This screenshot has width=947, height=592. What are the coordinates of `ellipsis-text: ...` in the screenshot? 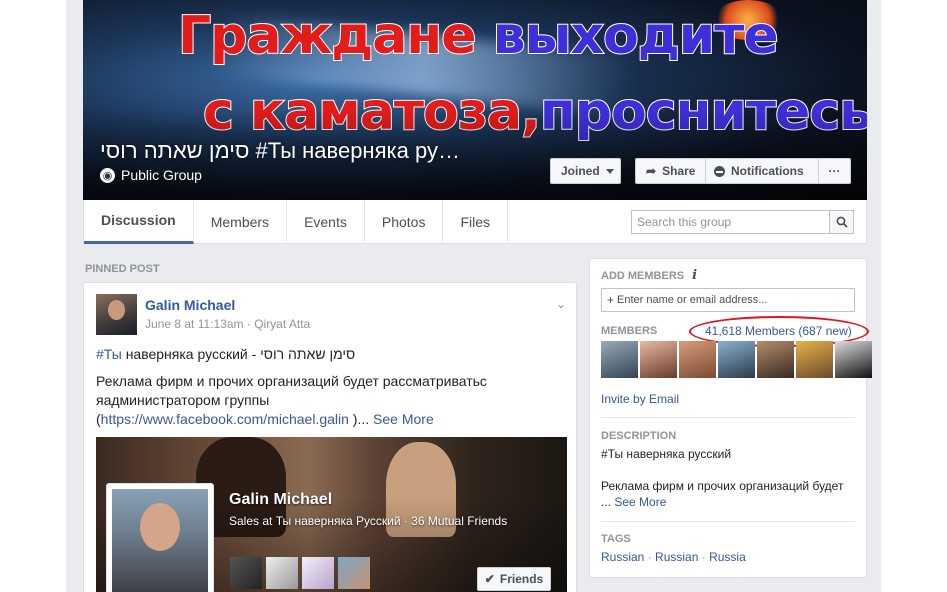 It's located at (606, 502).